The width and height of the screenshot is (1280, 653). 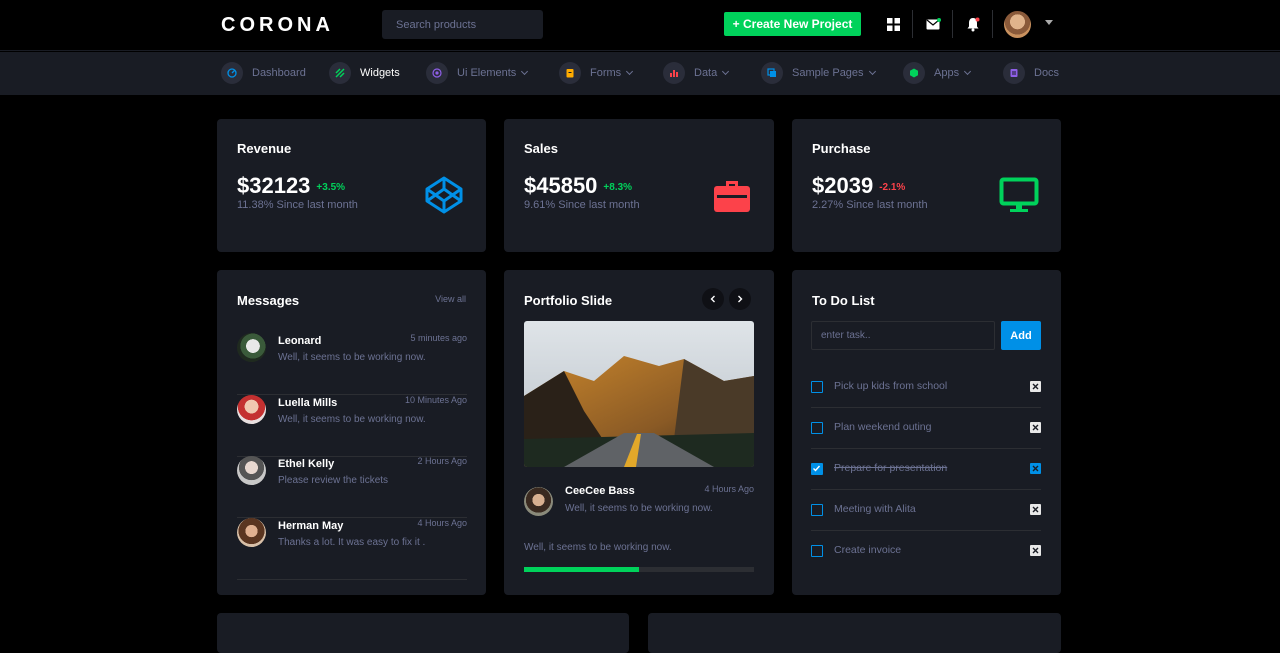 What do you see at coordinates (277, 25) in the screenshot?
I see `logo: CORONA` at bounding box center [277, 25].